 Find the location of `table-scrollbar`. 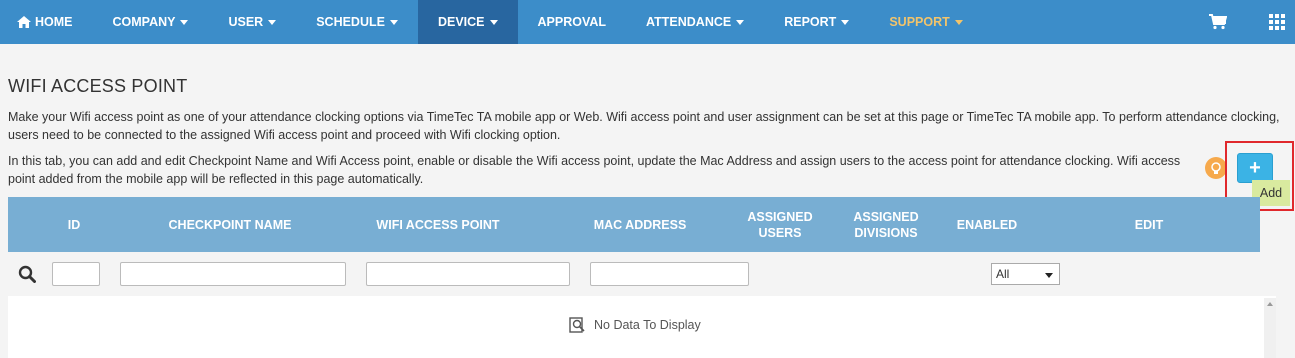

table-scrollbar is located at coordinates (1270, 328).